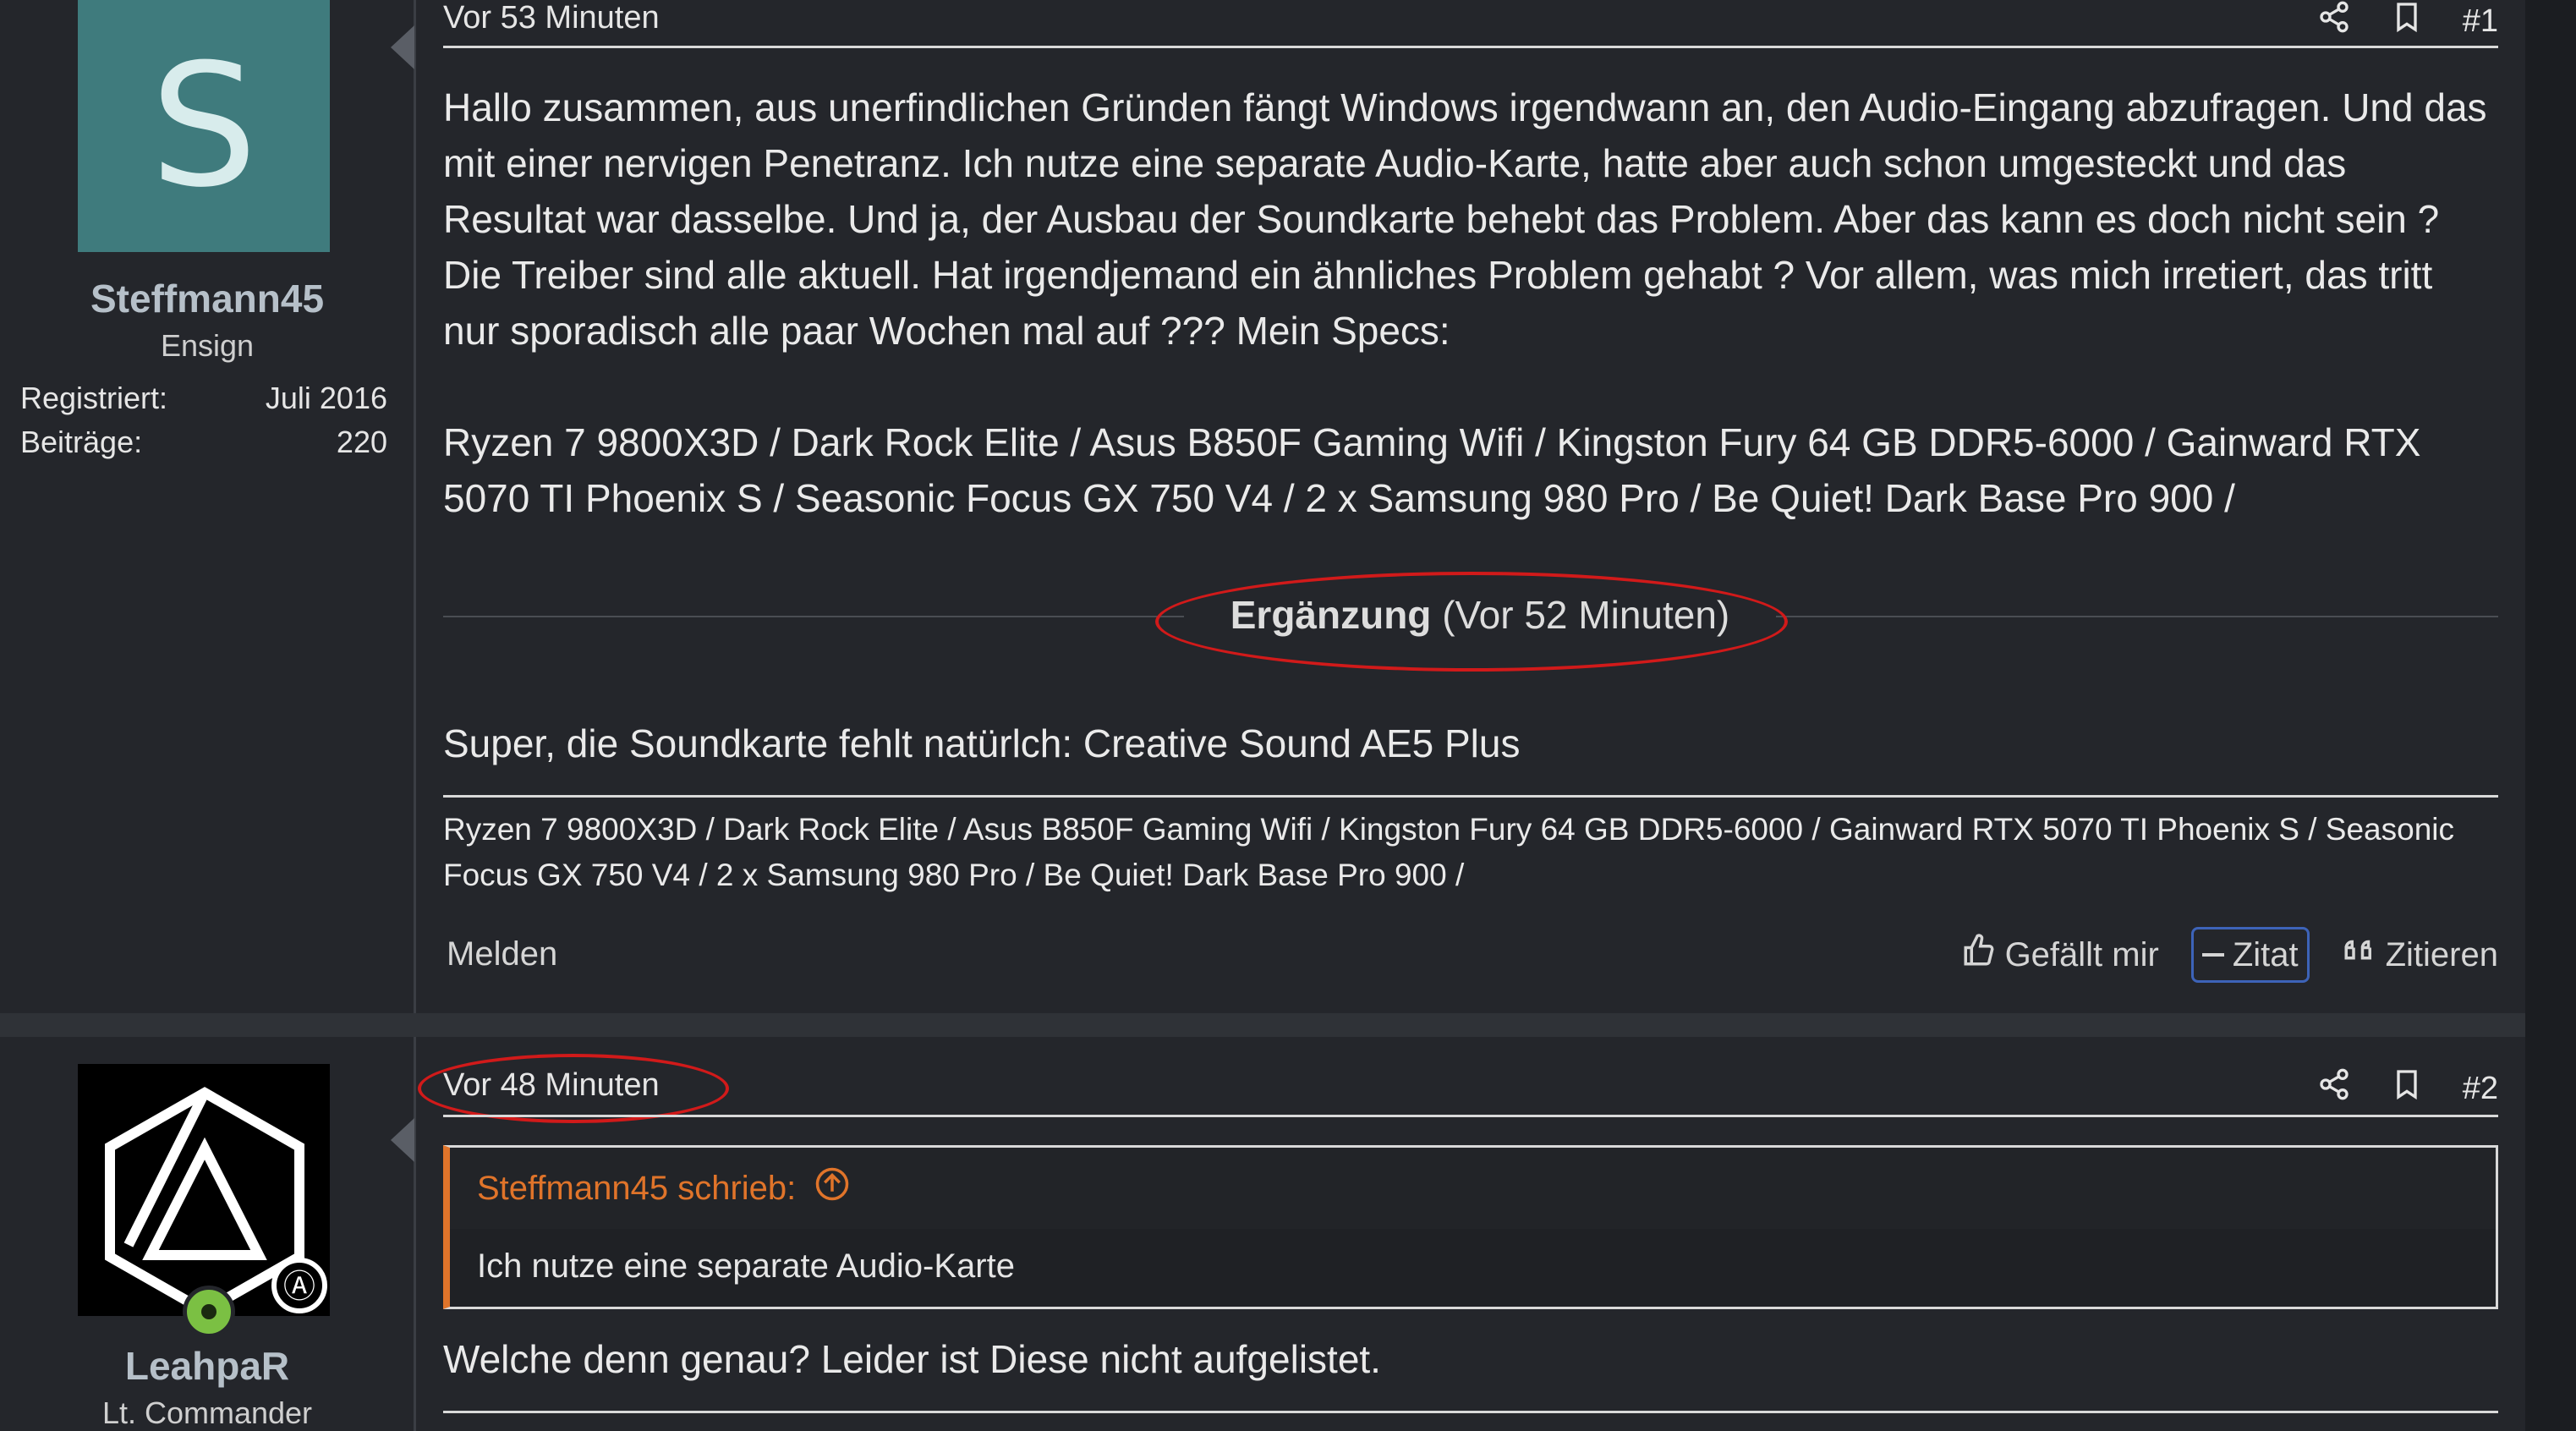 The image size is (2576, 1431). What do you see at coordinates (326, 398) in the screenshot?
I see `stat-value: Juli 2016` at bounding box center [326, 398].